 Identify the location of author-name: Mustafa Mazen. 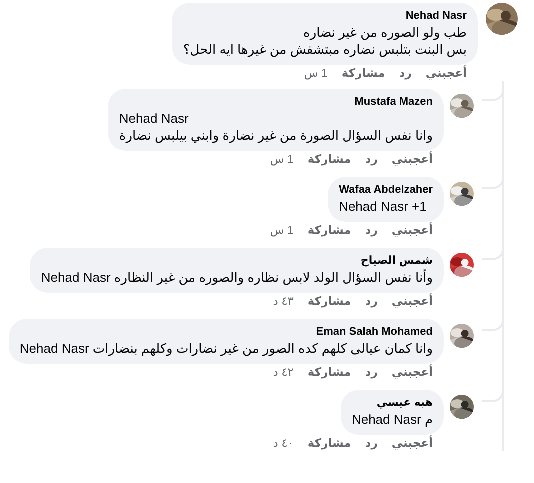
(276, 102).